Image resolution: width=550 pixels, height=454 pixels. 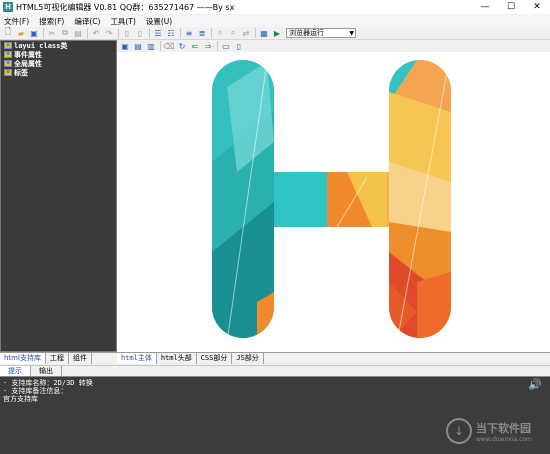 What do you see at coordinates (248, 358) in the screenshot?
I see `tab-js: JS部分` at bounding box center [248, 358].